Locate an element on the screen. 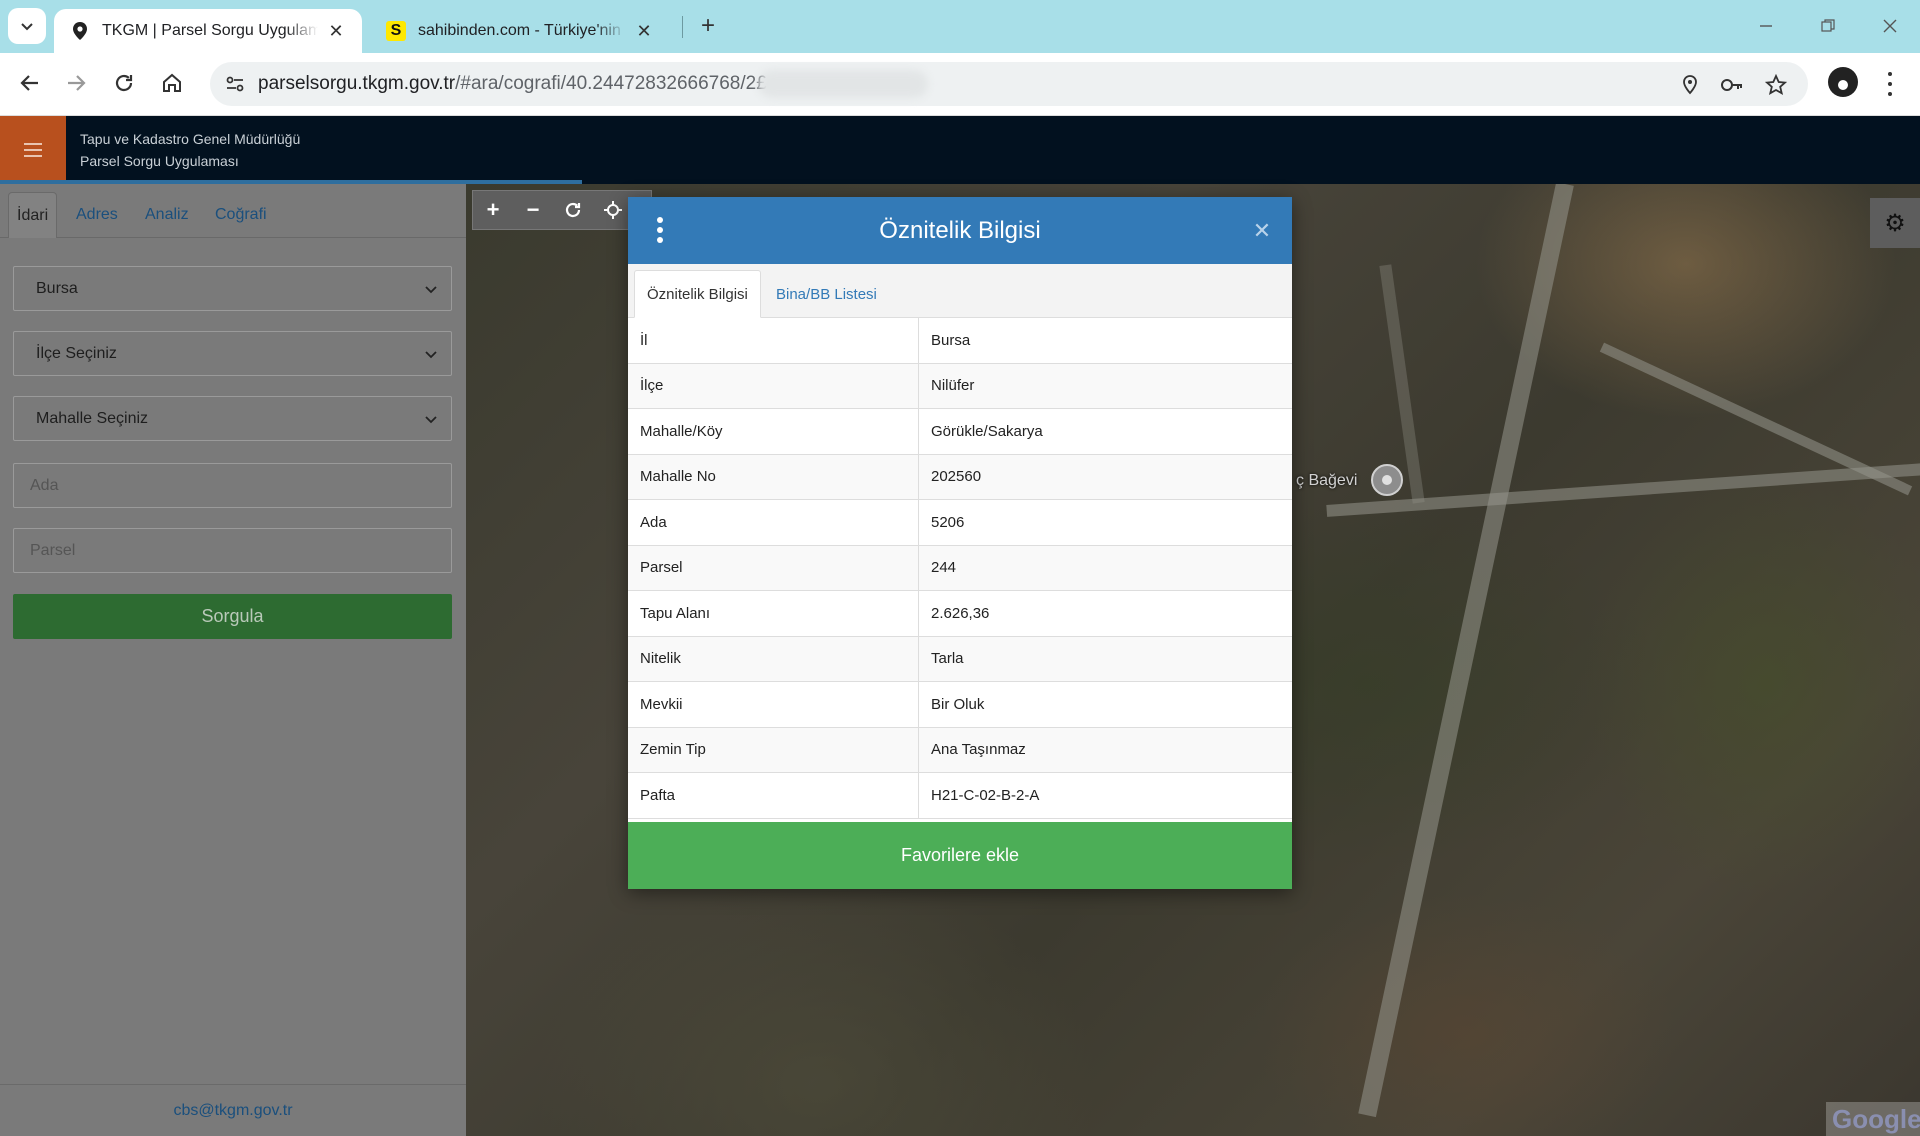  tab-search-button is located at coordinates (27, 26).